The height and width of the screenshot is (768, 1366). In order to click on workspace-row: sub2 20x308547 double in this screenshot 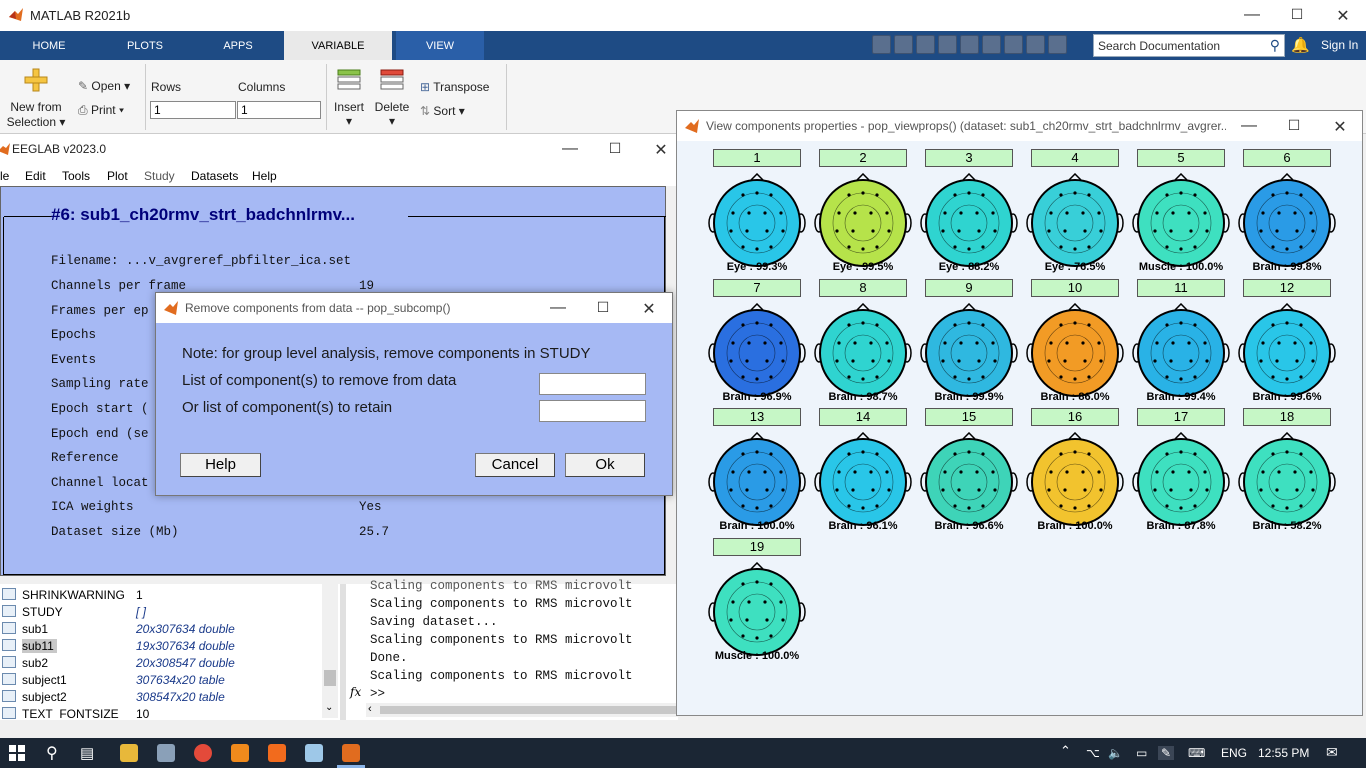, I will do `click(160, 662)`.